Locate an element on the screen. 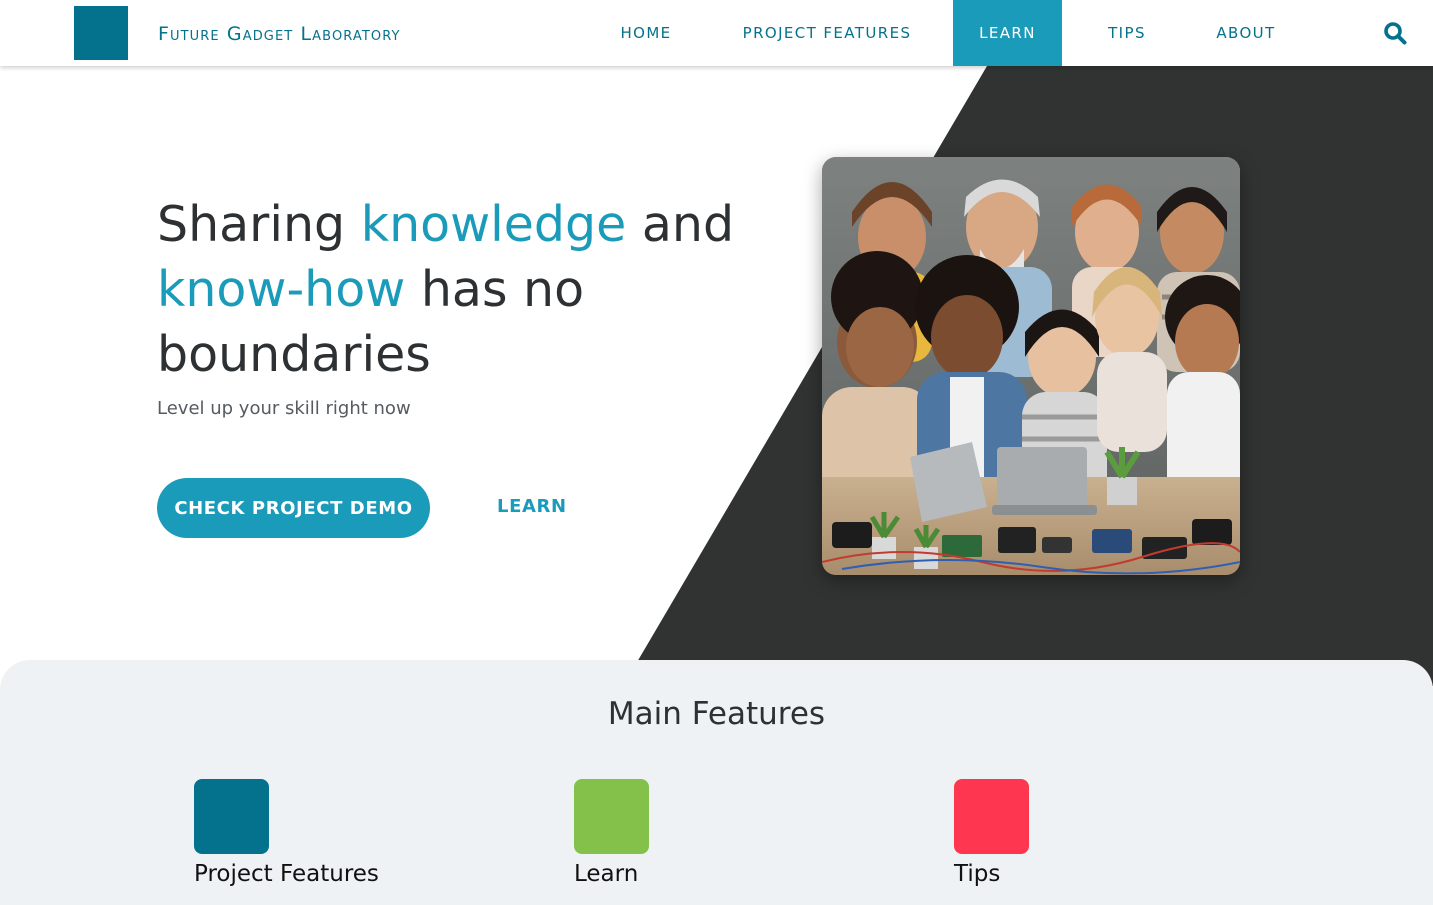 The image size is (1433, 905). headline-part-2: and is located at coordinates (680, 224).